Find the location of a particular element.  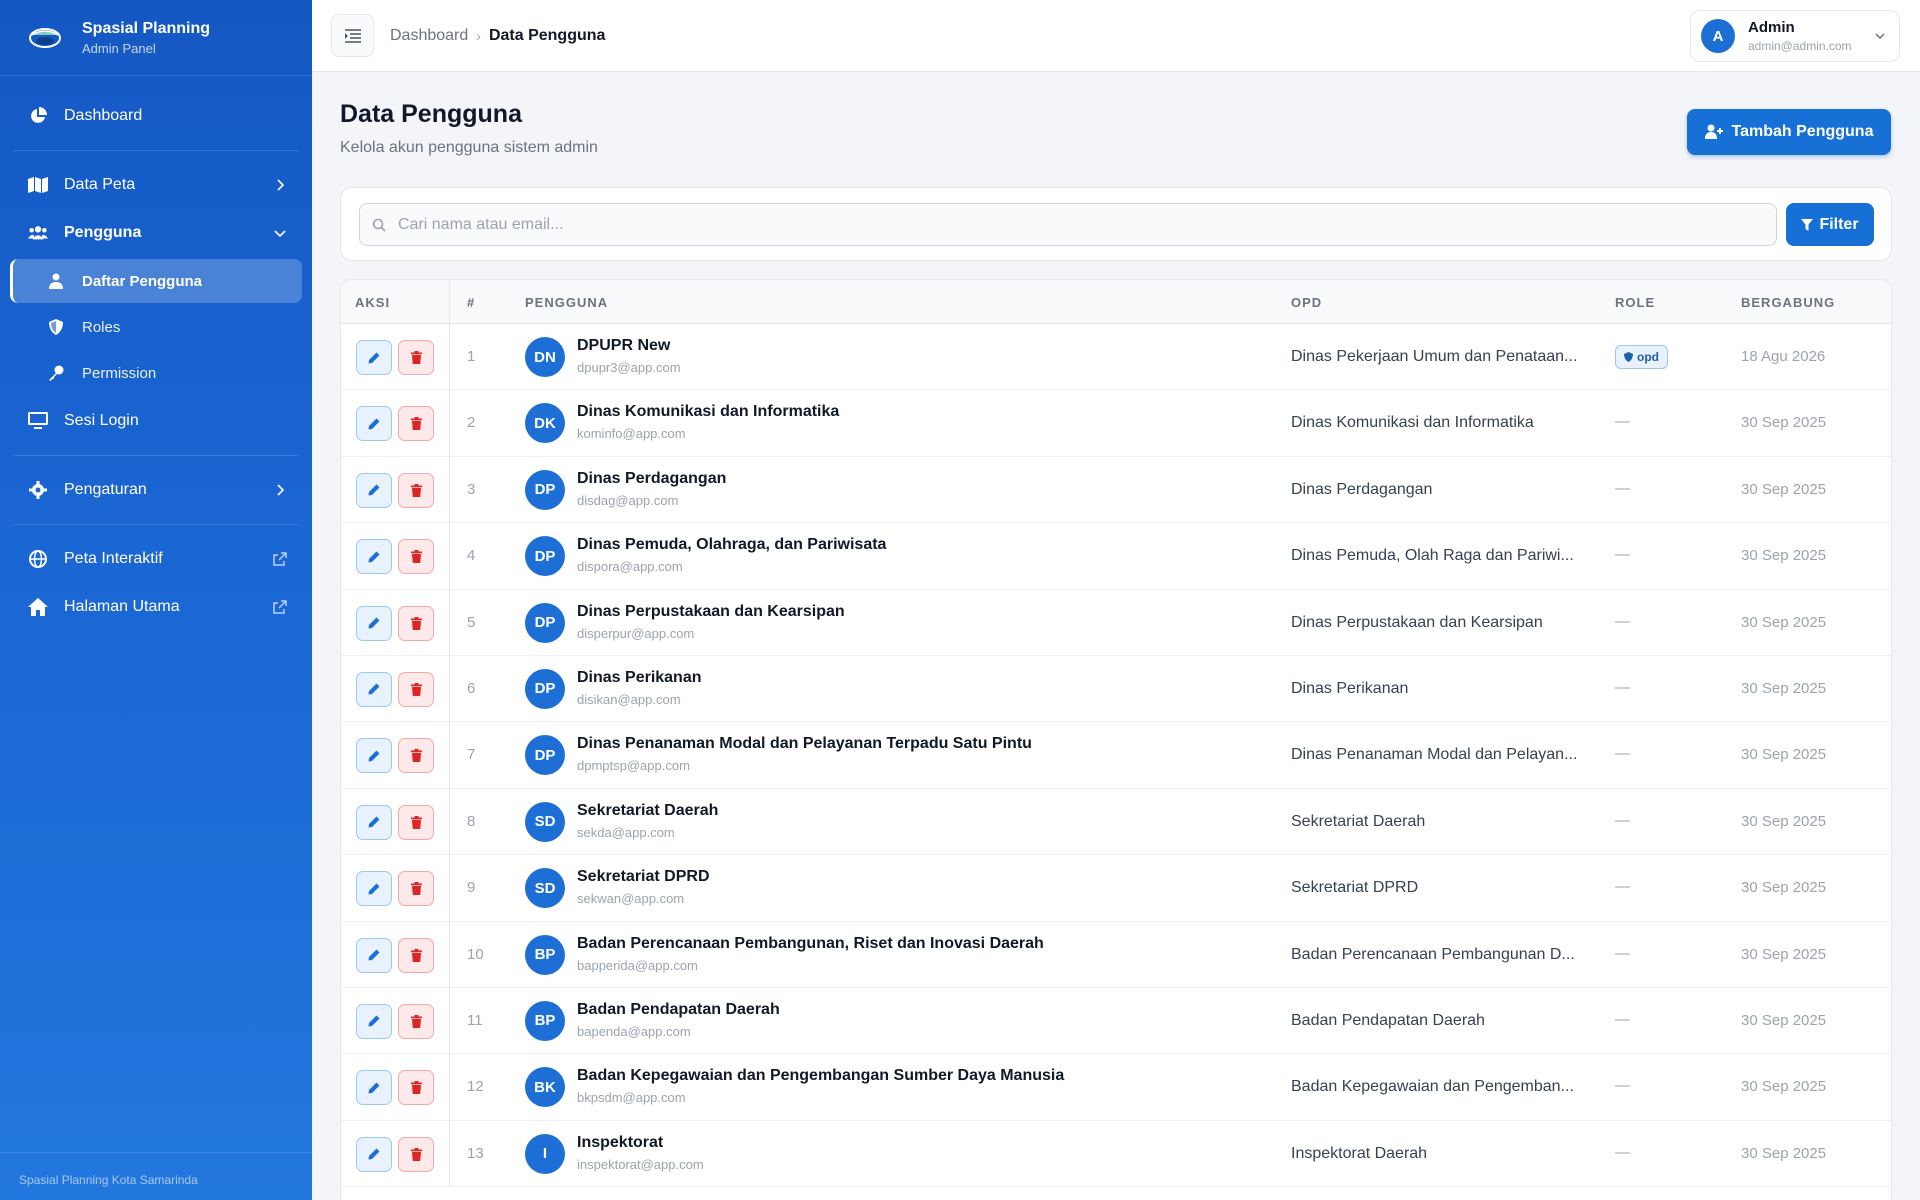

add-user-button: Tambah Pengguna is located at coordinates (1789, 132).